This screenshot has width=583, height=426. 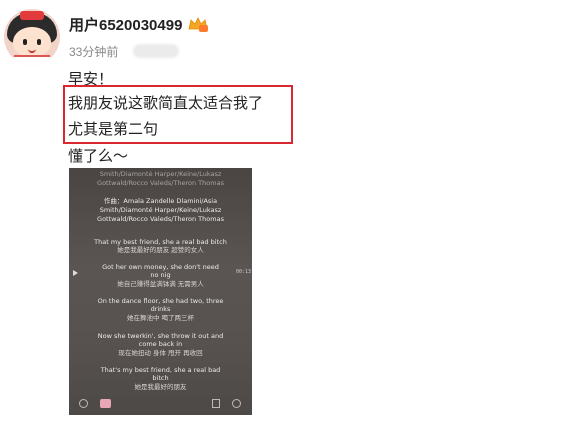 I want to click on lyric-line: 她是我最好的朋友, so click(x=160, y=387).